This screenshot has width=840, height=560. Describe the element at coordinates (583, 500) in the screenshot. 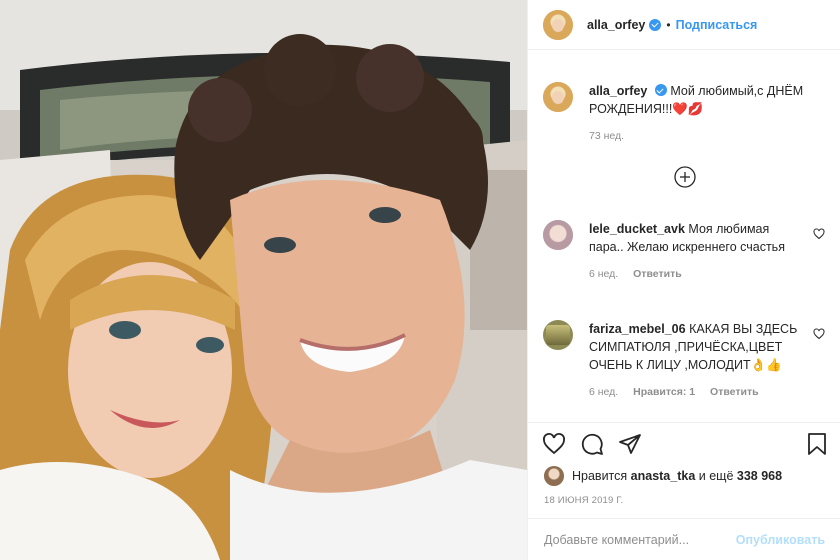

I see `post-date: 18 ИЮНЯ 2019 Г.` at that location.